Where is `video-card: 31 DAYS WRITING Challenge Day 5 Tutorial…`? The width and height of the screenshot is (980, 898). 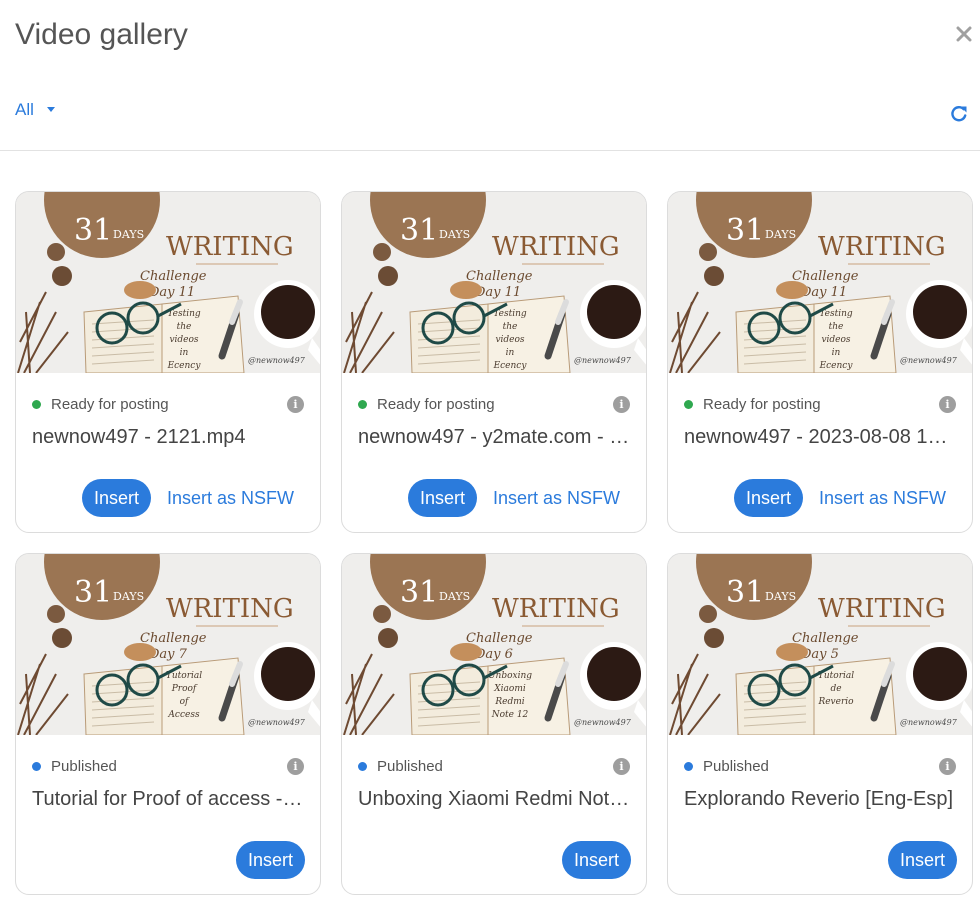 video-card: 31 DAYS WRITING Challenge Day 5 Tutorial… is located at coordinates (820, 724).